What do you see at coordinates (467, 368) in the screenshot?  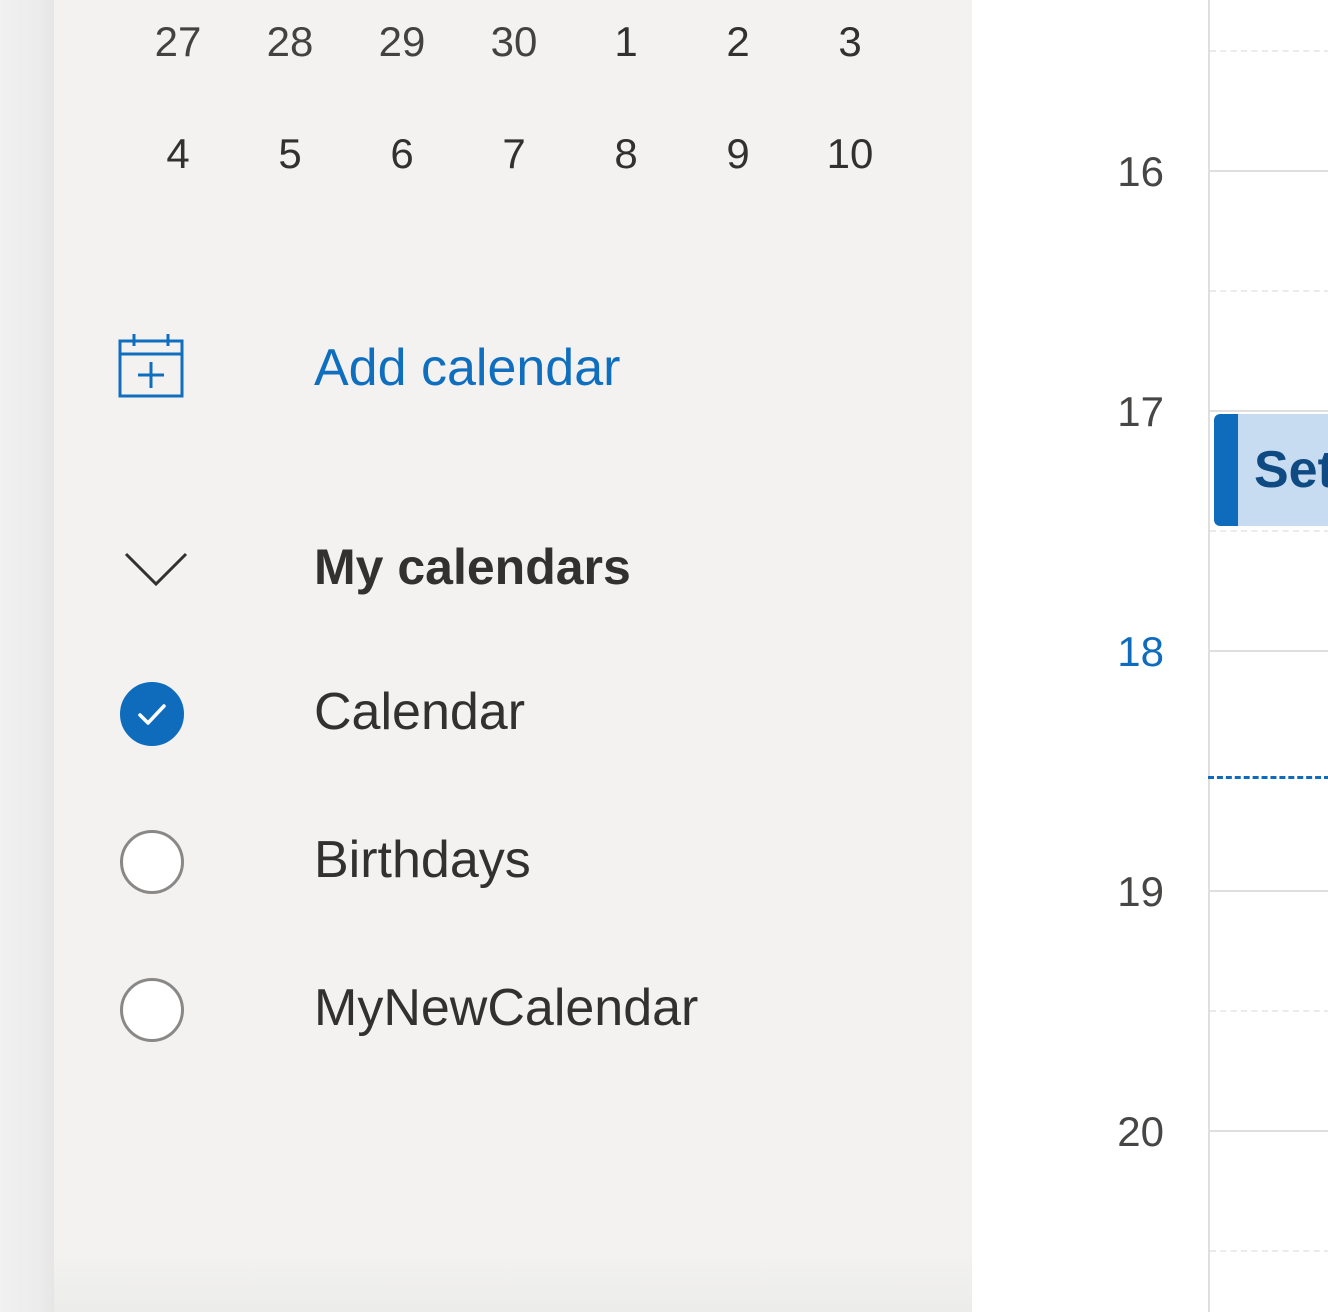 I see `add-calendar-label: Add calendar` at bounding box center [467, 368].